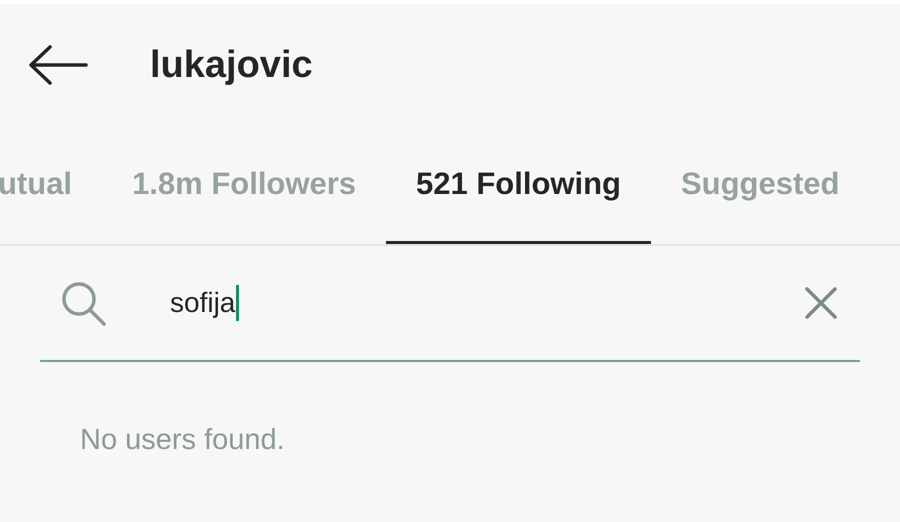 The height and width of the screenshot is (522, 900). I want to click on tab: utual, so click(51, 185).